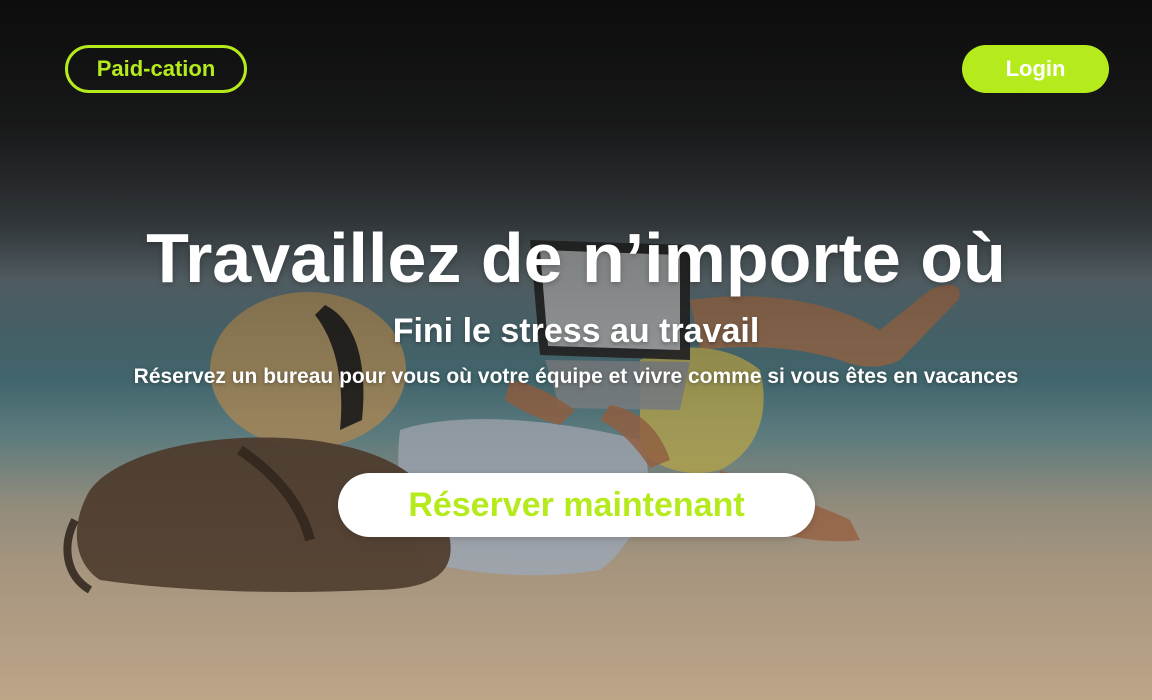 Image resolution: width=1152 pixels, height=700 pixels. I want to click on reserve-now-button: Réserver maintenant, so click(576, 505).